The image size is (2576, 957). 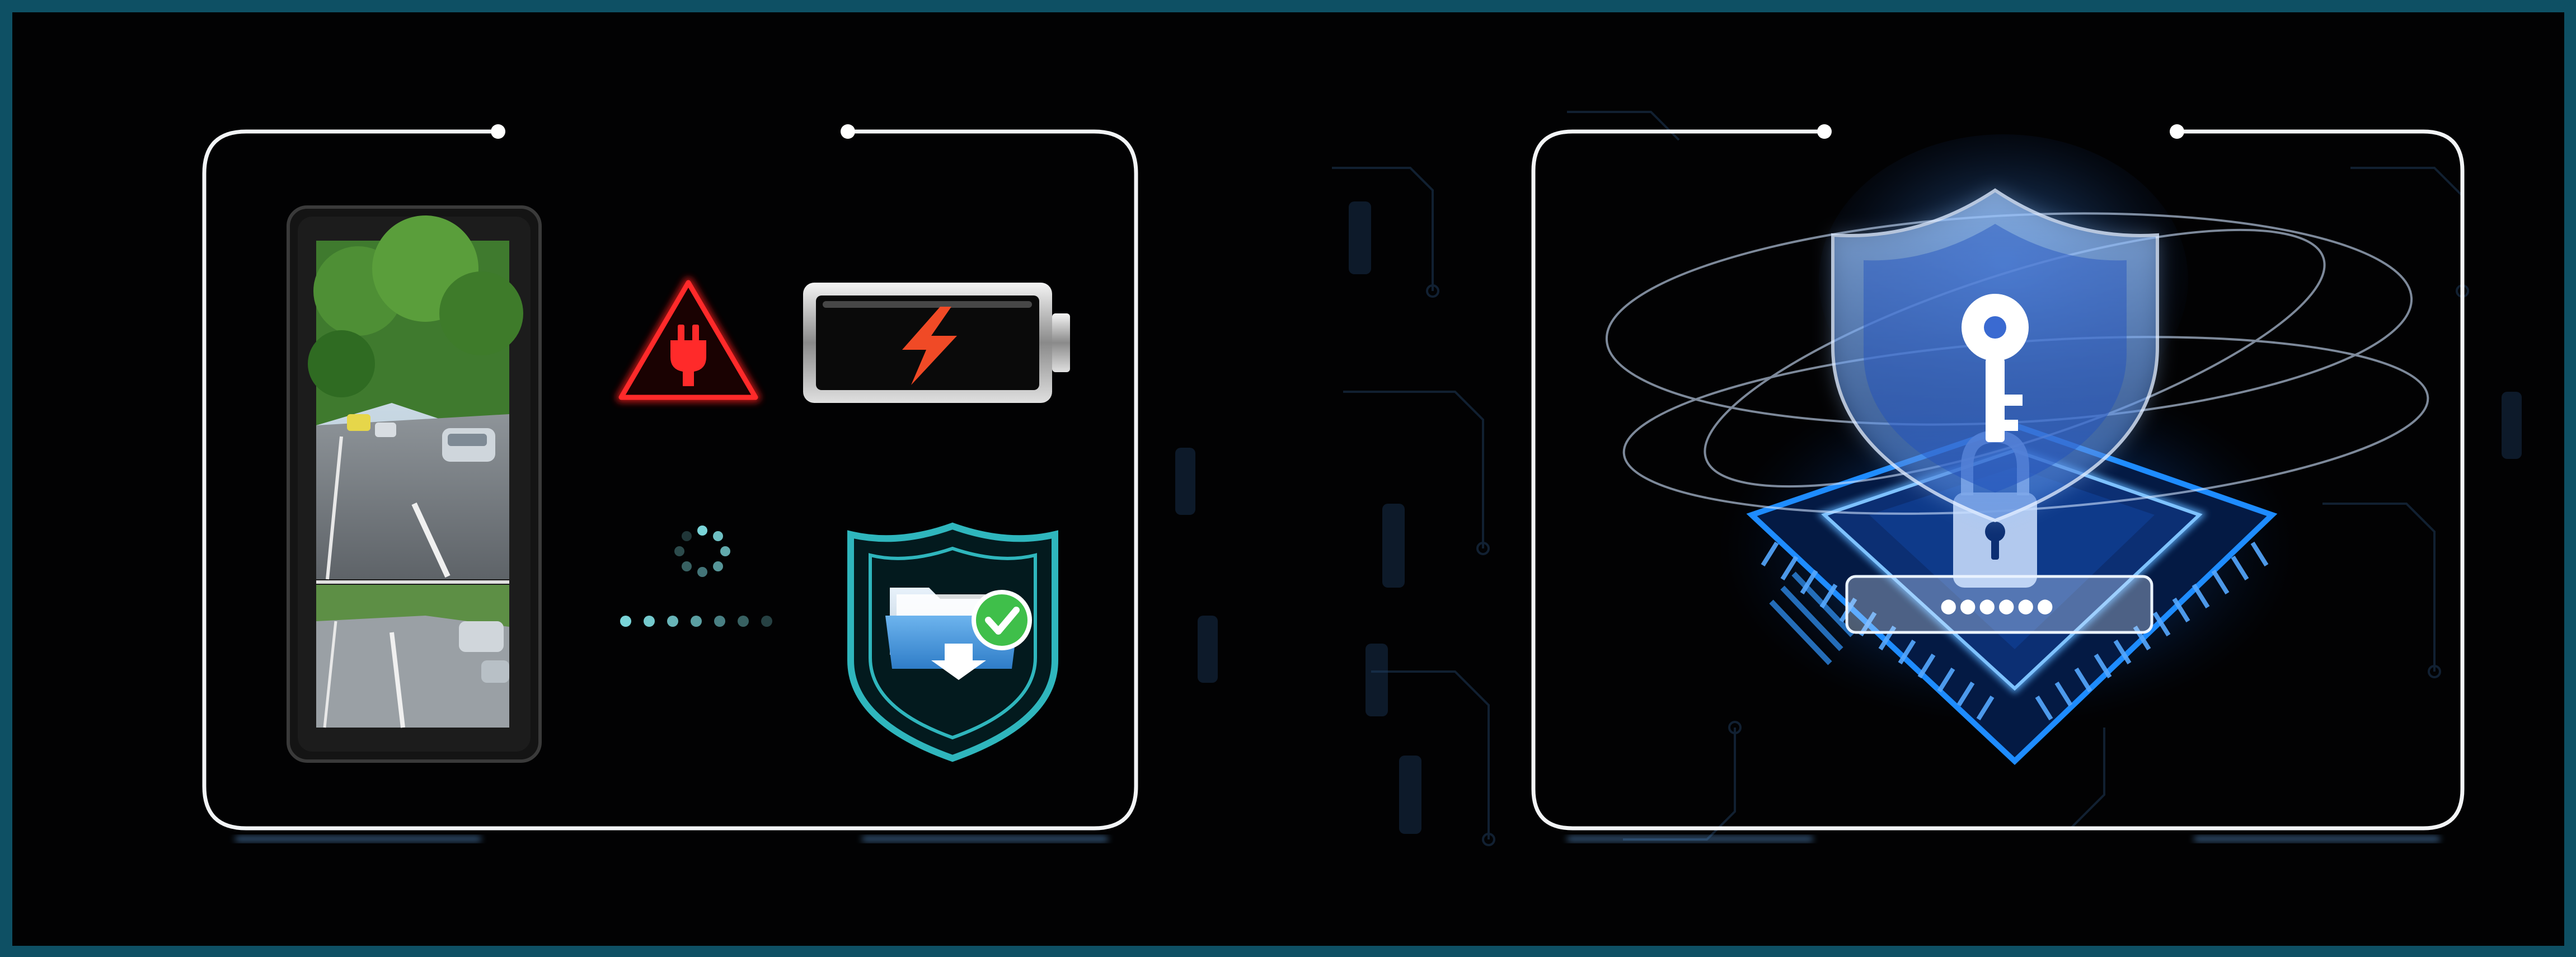 What do you see at coordinates (415, 397) in the screenshot?
I see `mirror-camera-view-main` at bounding box center [415, 397].